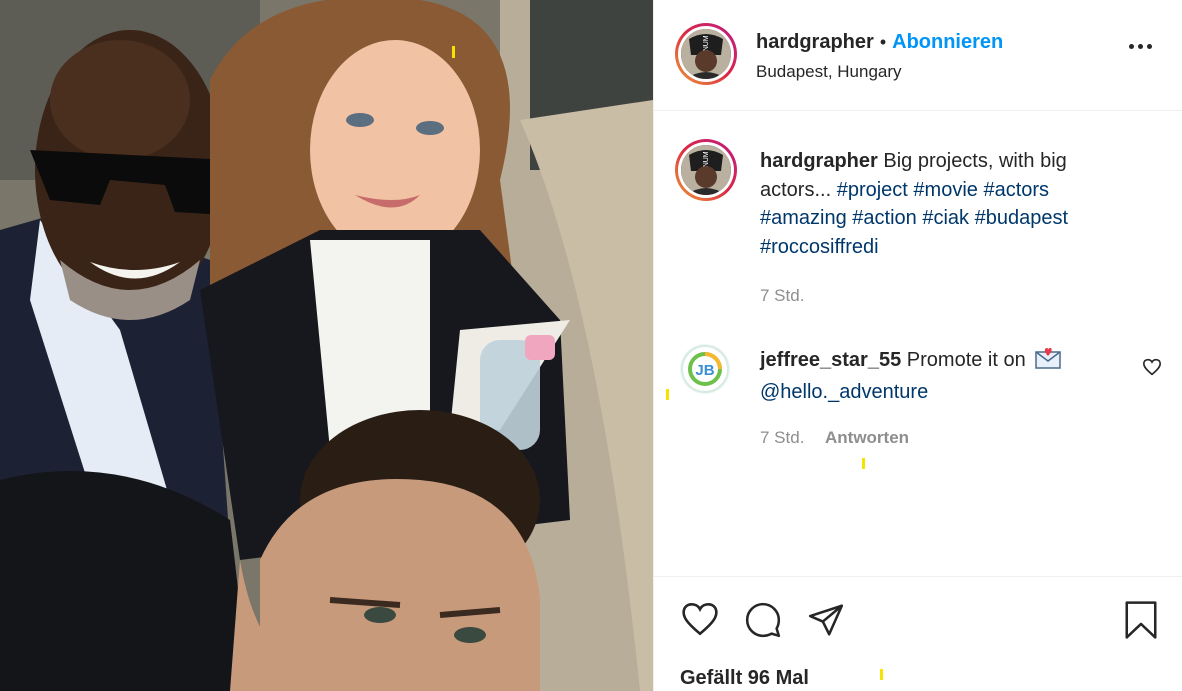  What do you see at coordinates (819, 247) in the screenshot?
I see `hashtag: #roccosiffredi` at bounding box center [819, 247].